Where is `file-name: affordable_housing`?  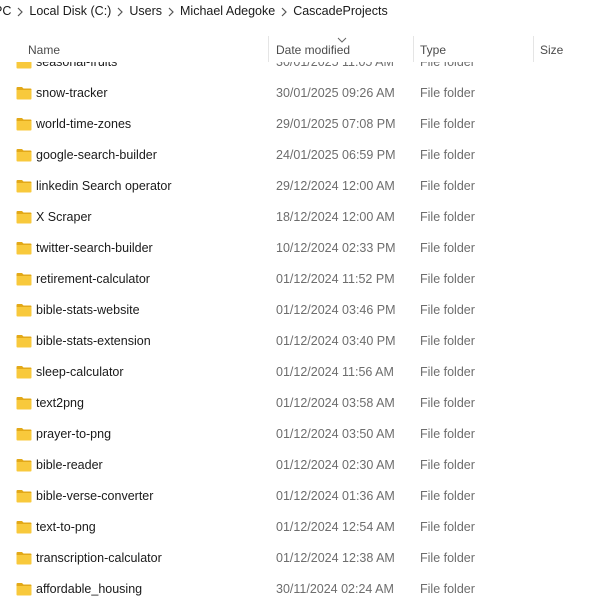 file-name: affordable_housing is located at coordinates (89, 589).